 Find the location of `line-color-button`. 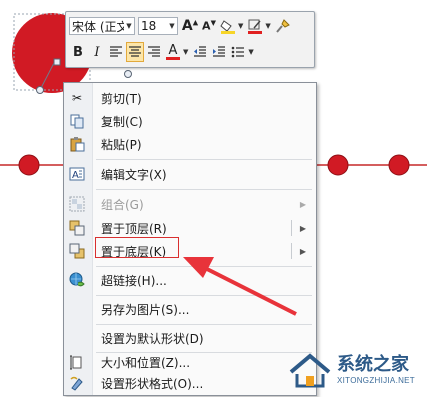

line-color-button is located at coordinates (255, 26).